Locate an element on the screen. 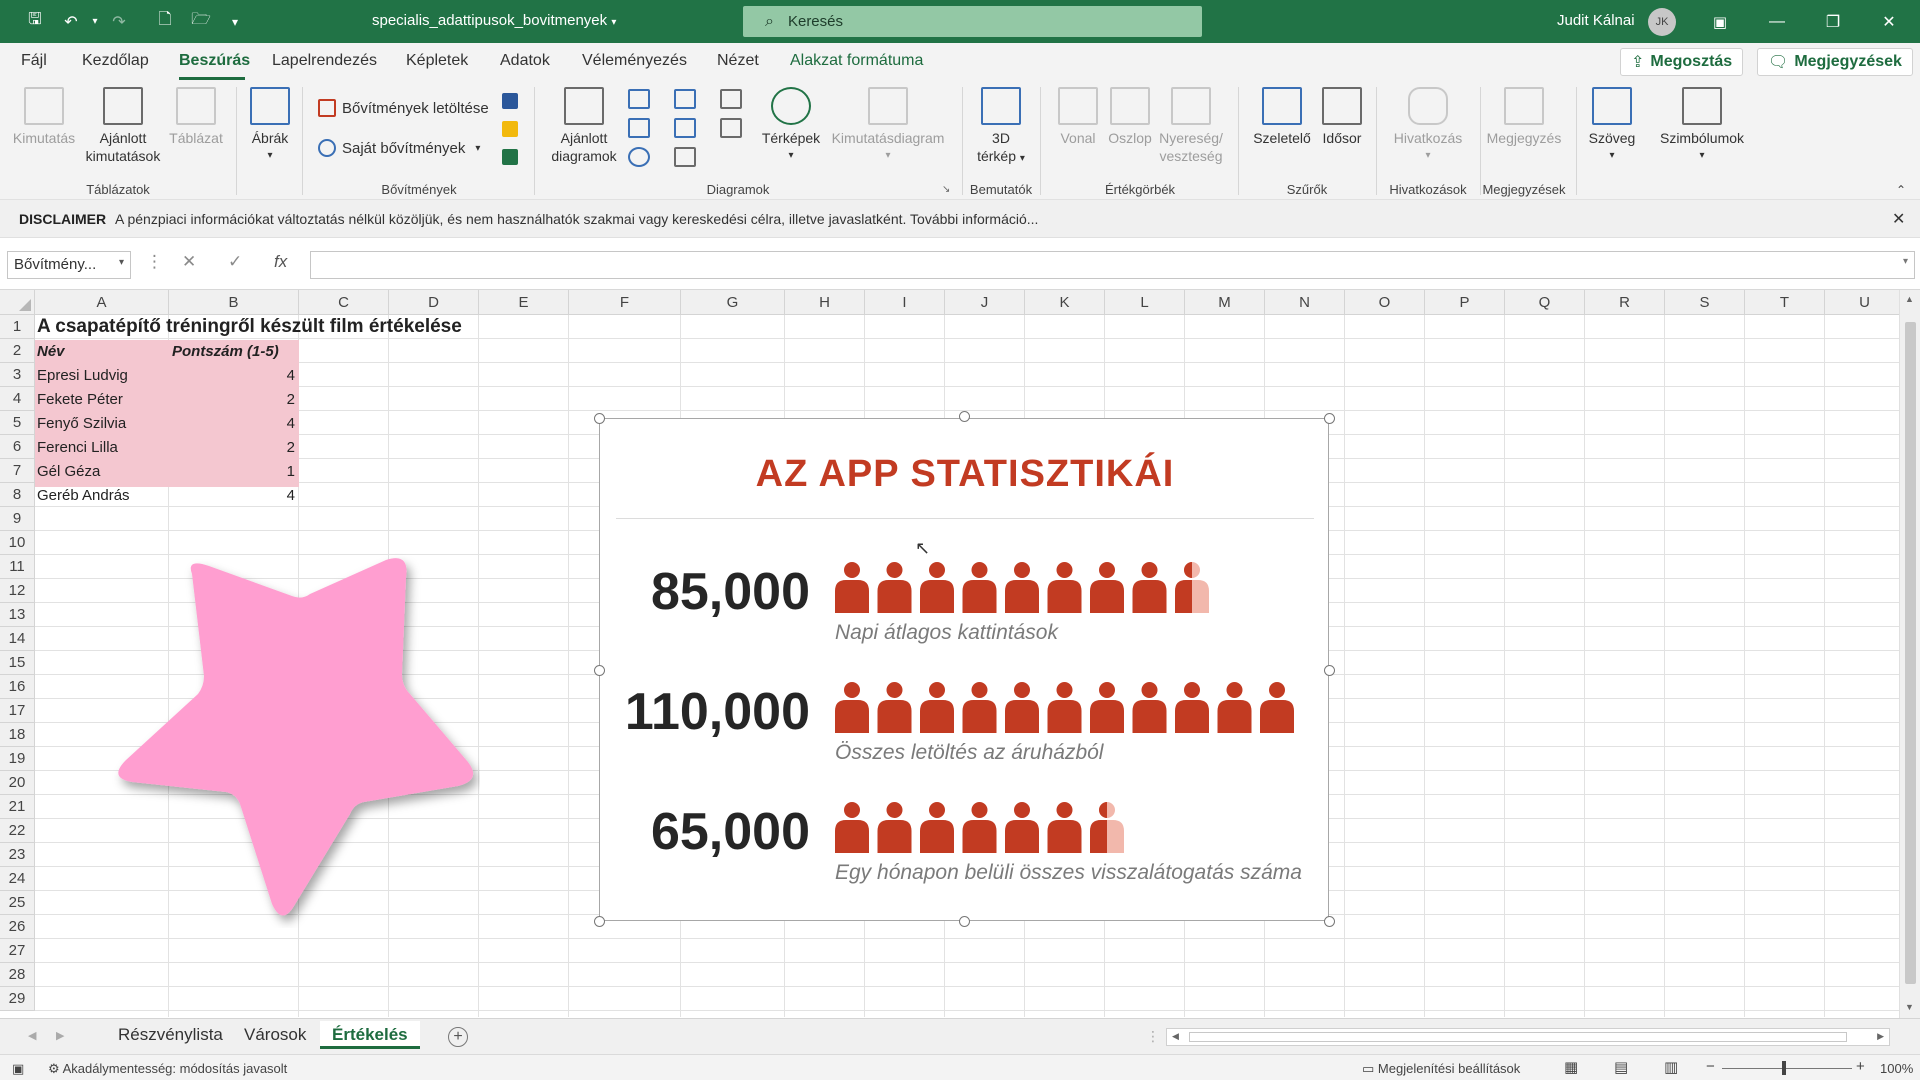  column-header-j: J is located at coordinates (985, 302).